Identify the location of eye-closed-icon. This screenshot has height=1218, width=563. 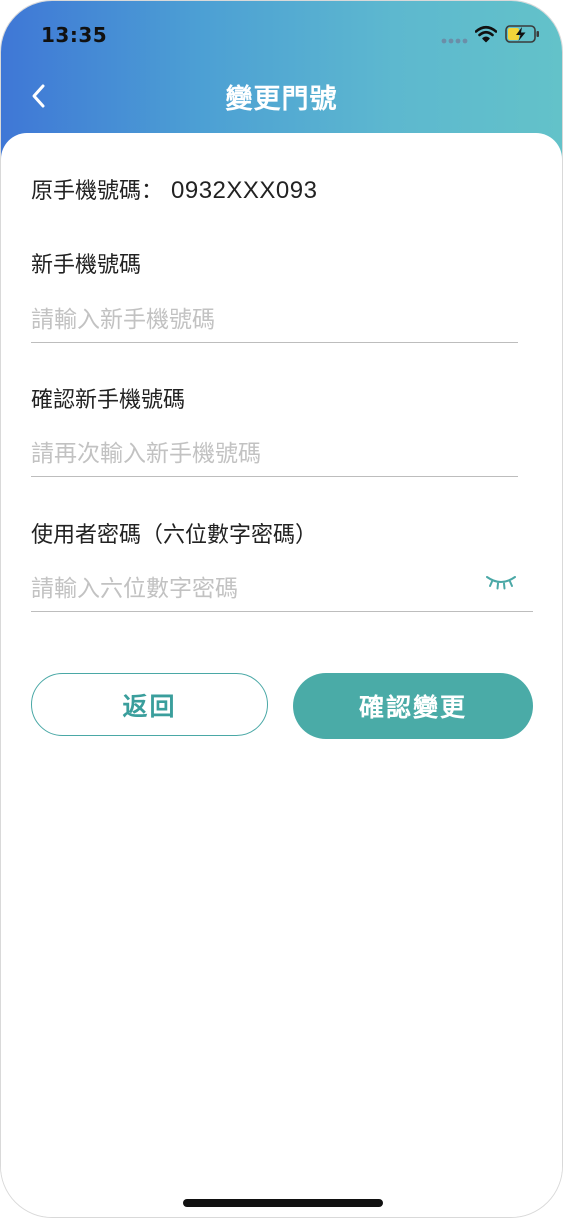
(501, 582).